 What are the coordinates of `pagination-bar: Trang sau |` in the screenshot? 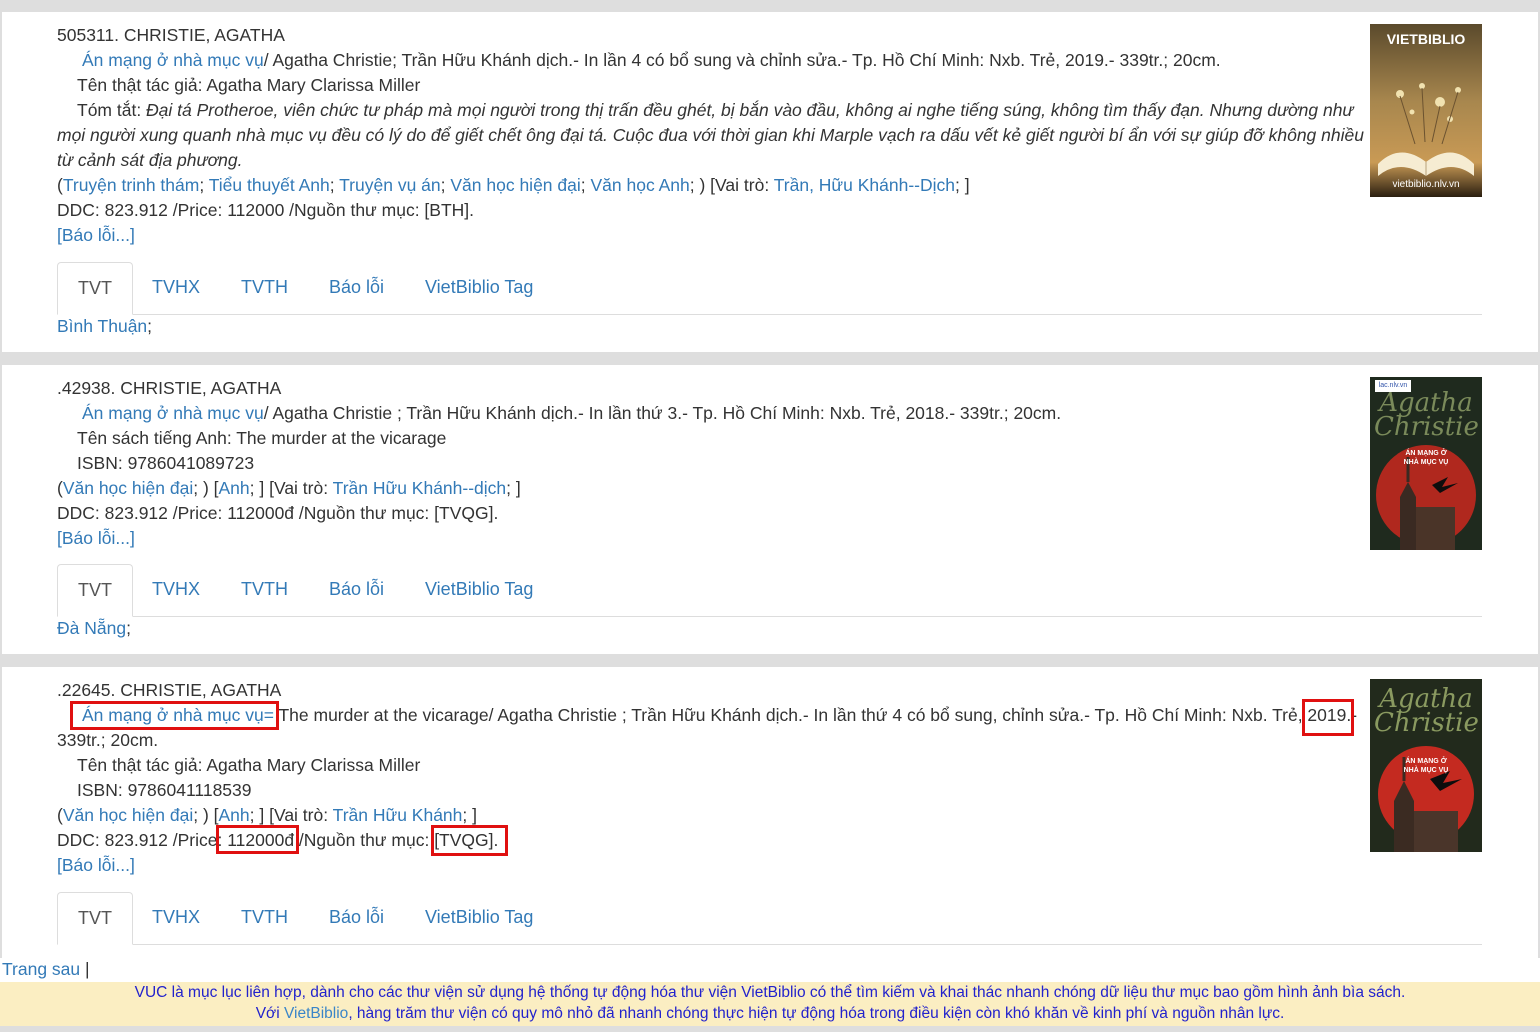 It's located at (770, 970).